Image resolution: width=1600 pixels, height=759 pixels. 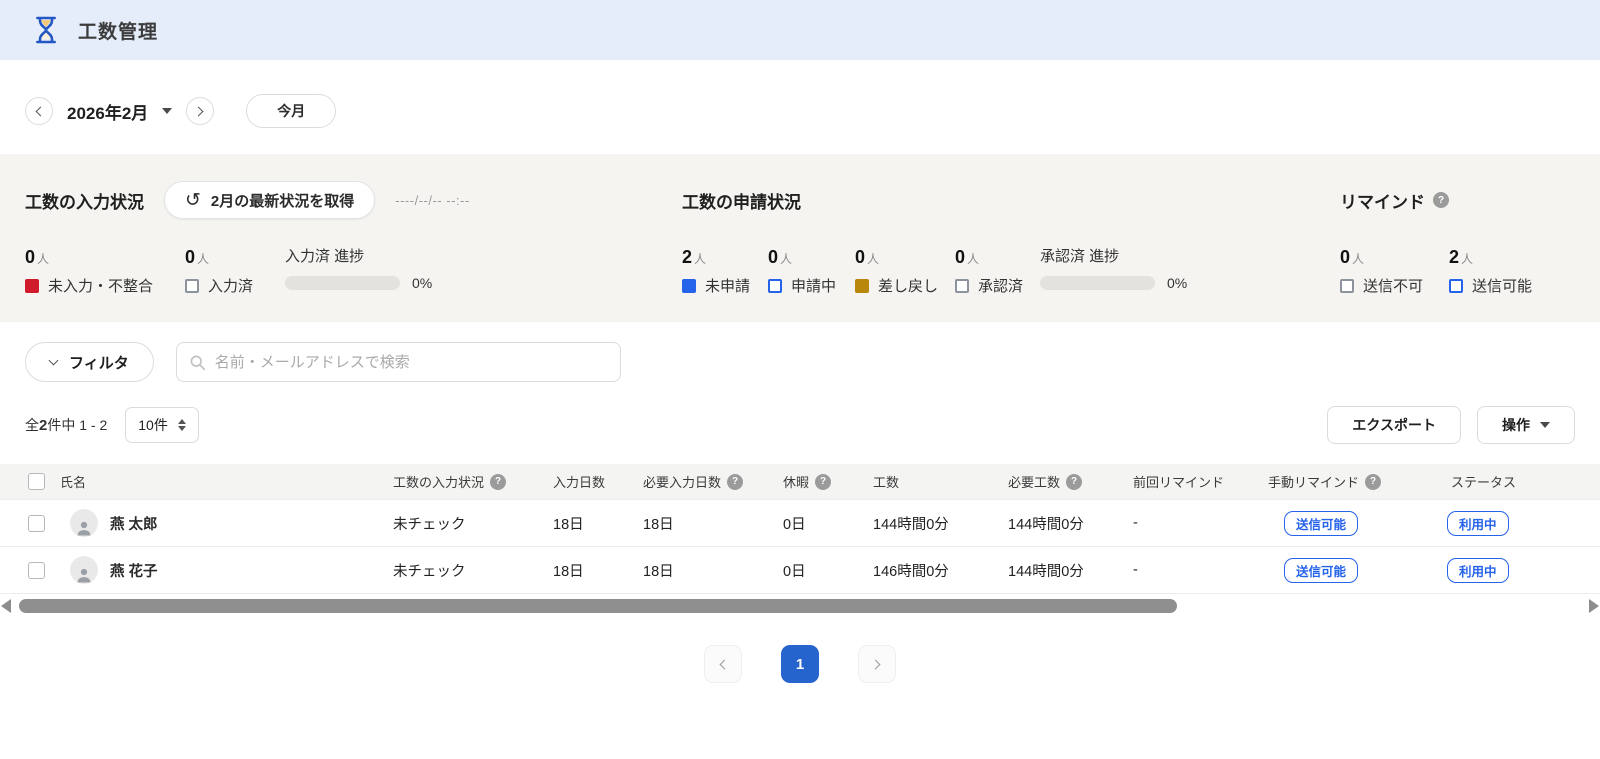 I want to click on stat-can-send: 2人 送信可能, so click(x=1503, y=266).